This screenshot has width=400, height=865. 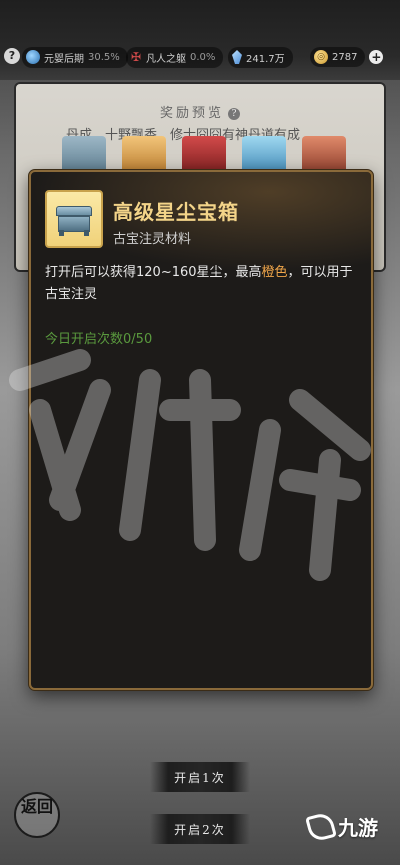 I want to click on mortal-stat: ✠ 凡人之躯 0.0%, so click(x=175, y=57).